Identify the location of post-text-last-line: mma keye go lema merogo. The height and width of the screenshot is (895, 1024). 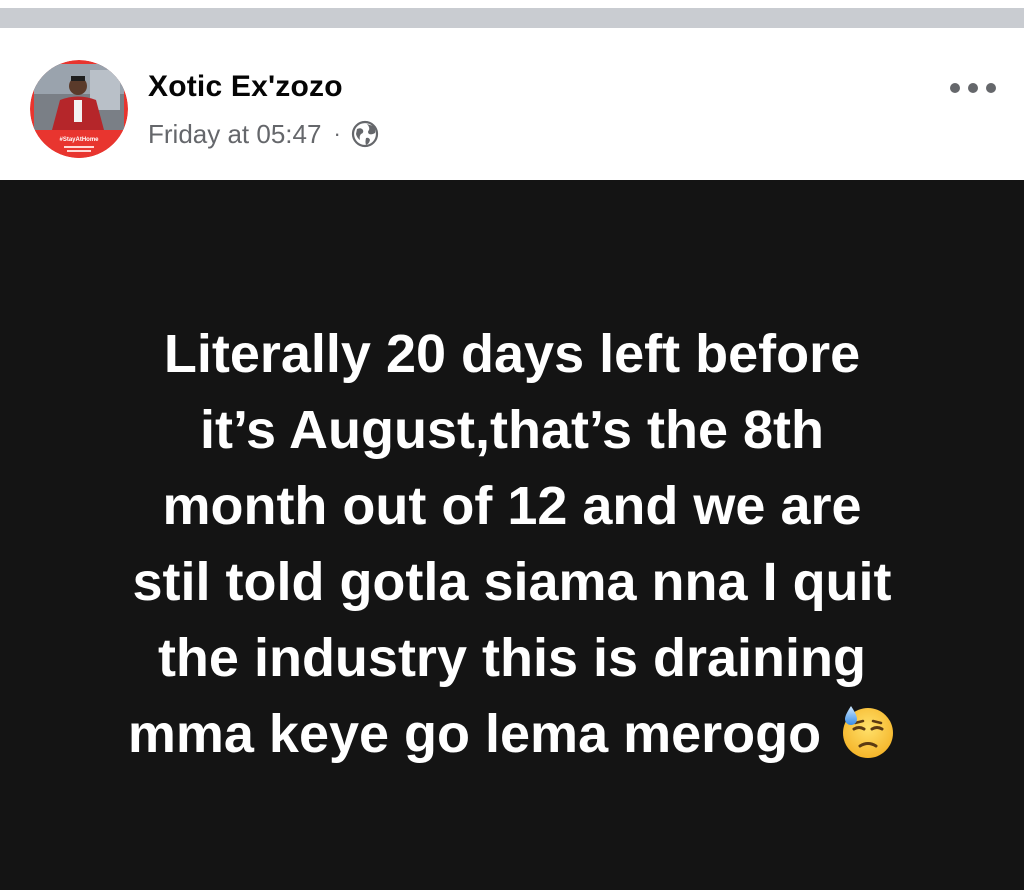
(512, 734).